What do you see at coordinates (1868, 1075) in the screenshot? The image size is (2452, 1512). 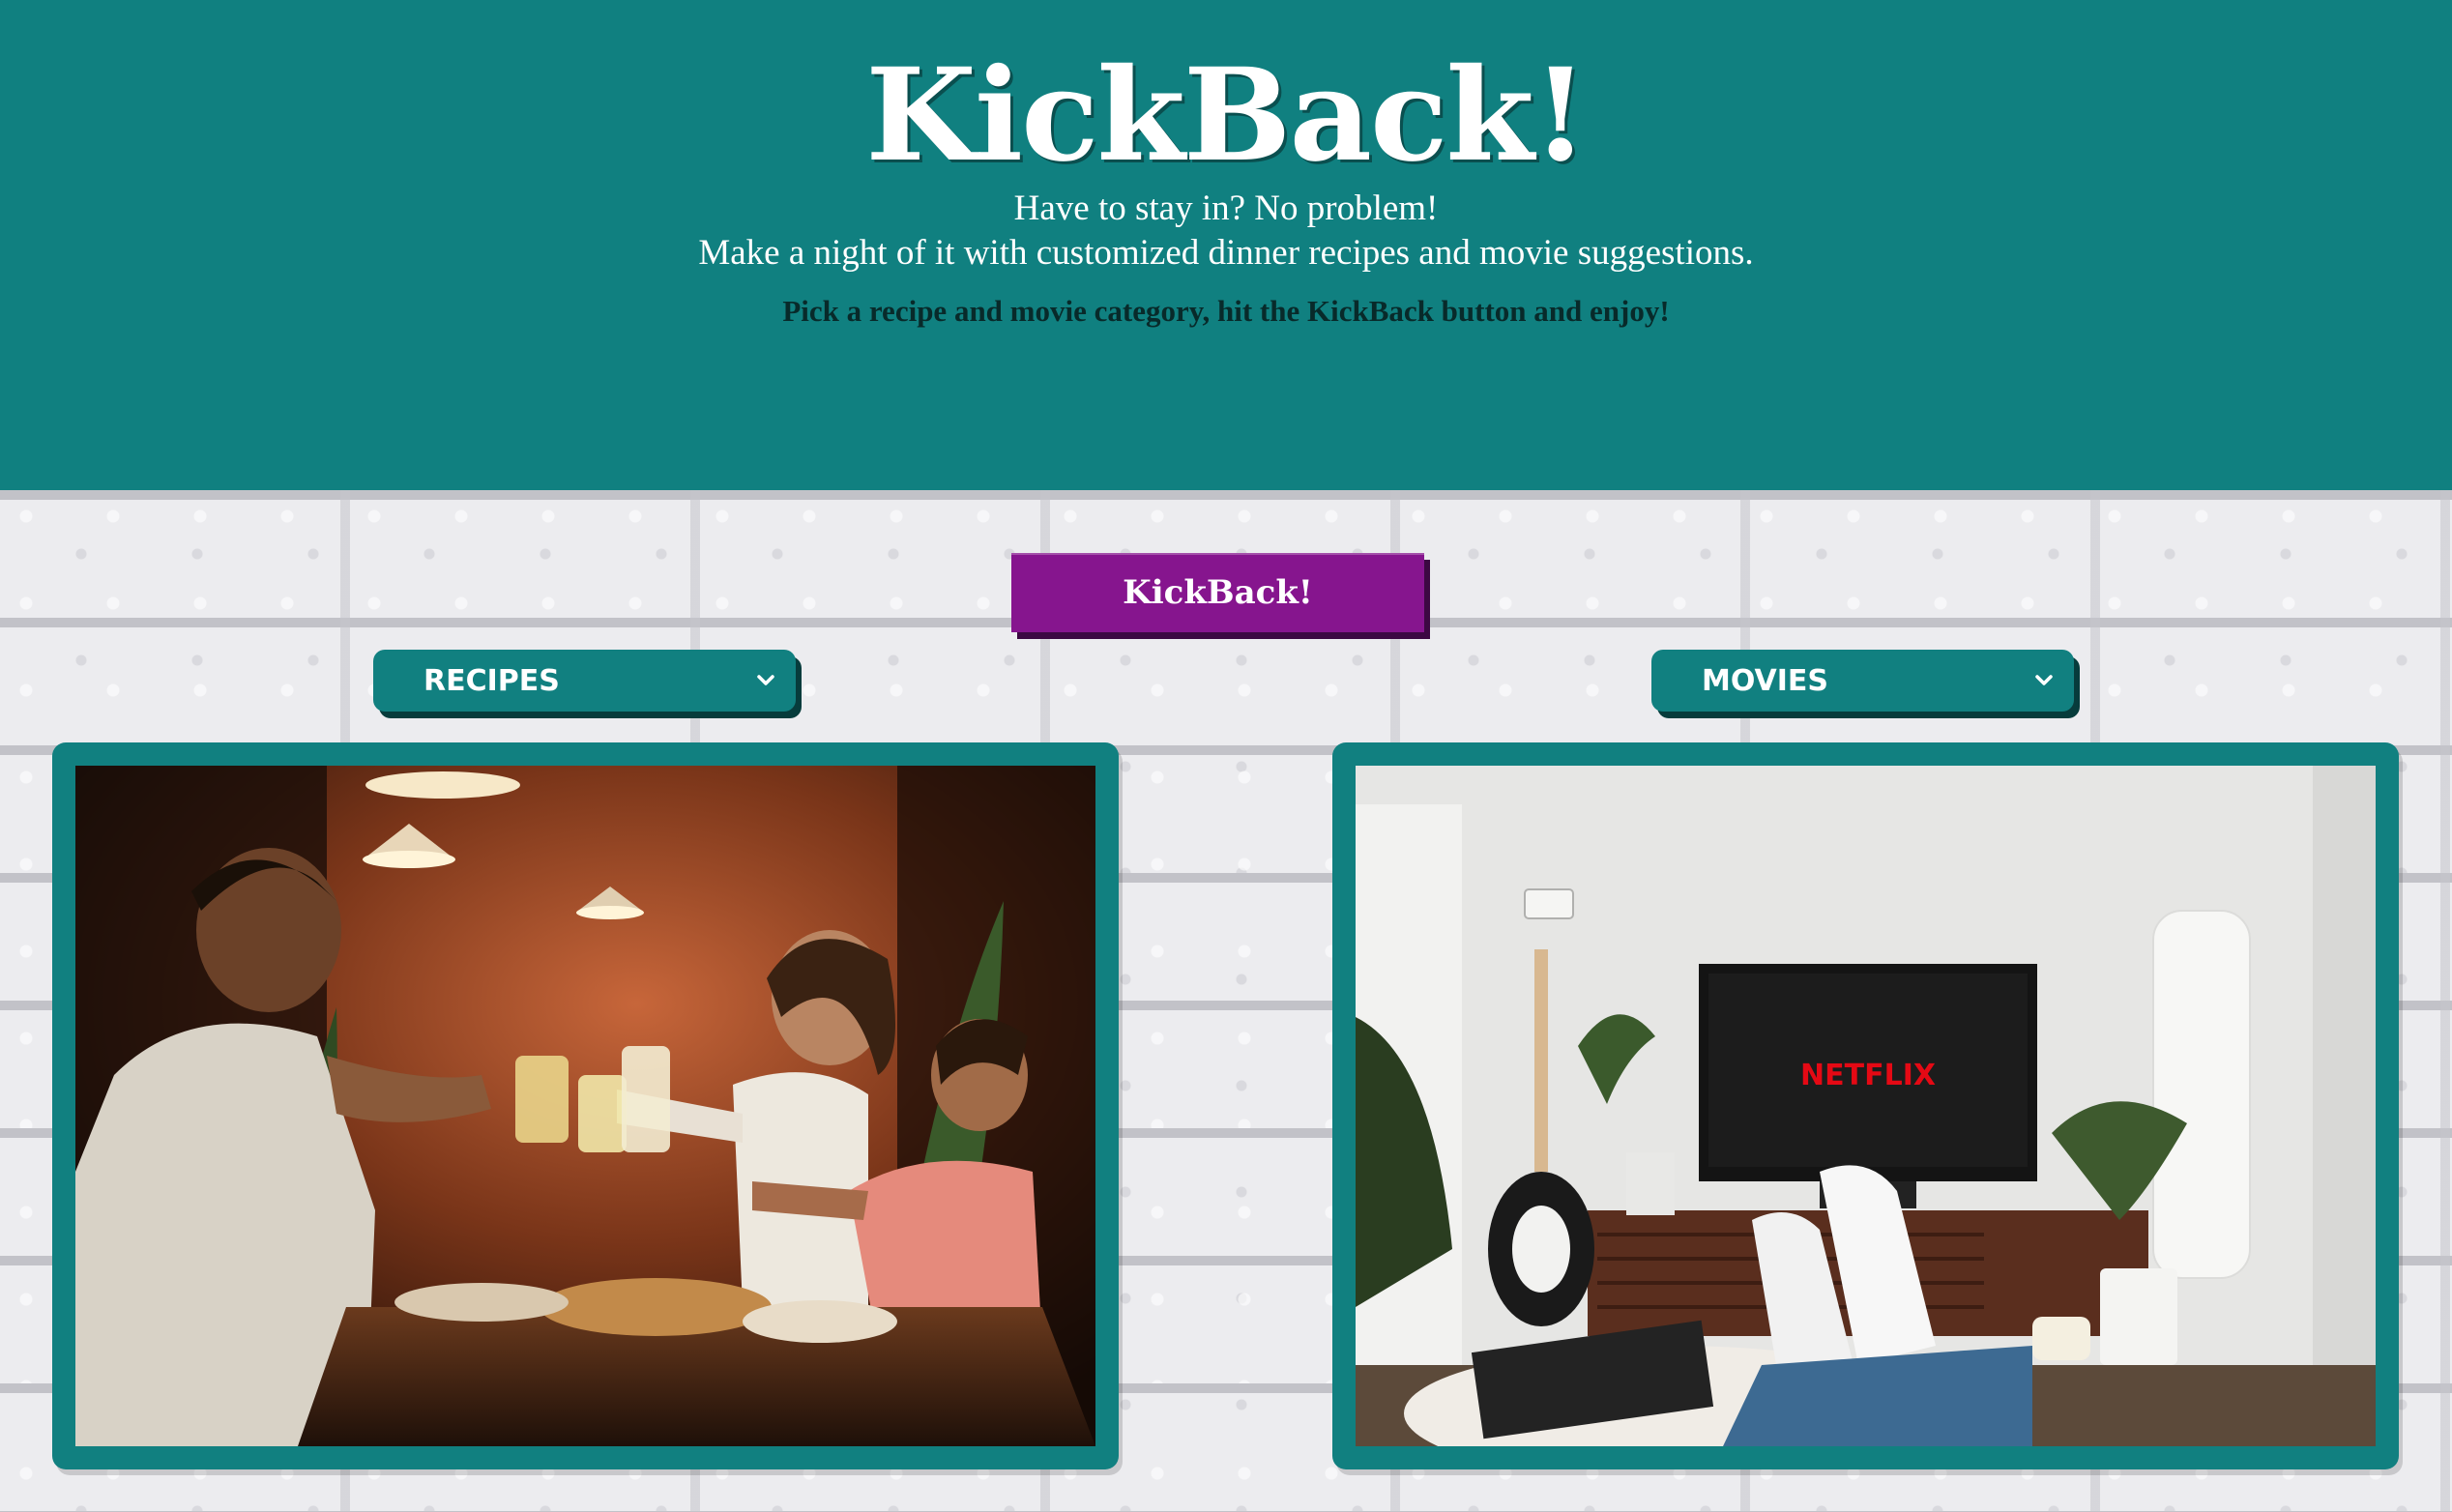 I see `netflix-logo: NETFLIX` at bounding box center [1868, 1075].